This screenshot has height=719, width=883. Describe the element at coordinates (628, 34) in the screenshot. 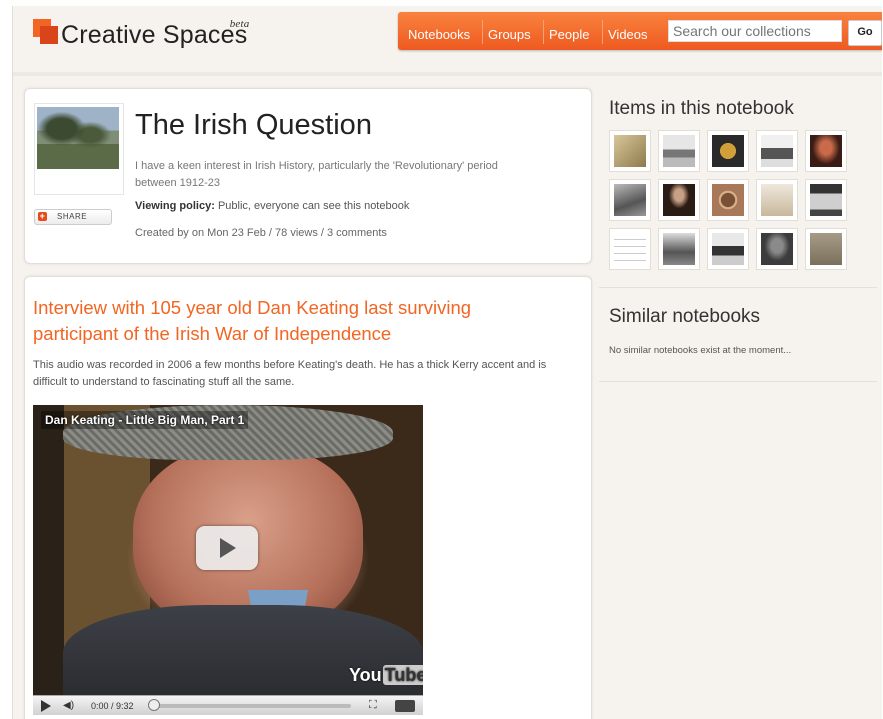

I see `nav-item-videos: Videos` at that location.